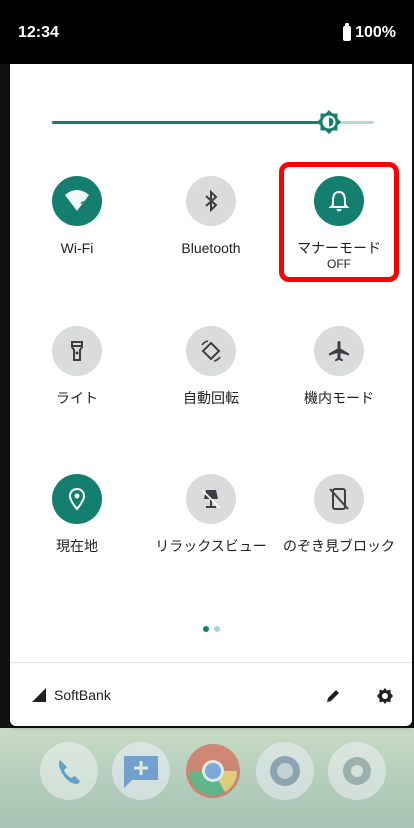 This screenshot has height=828, width=414. I want to click on wifi-icon: ?, so click(77, 201).